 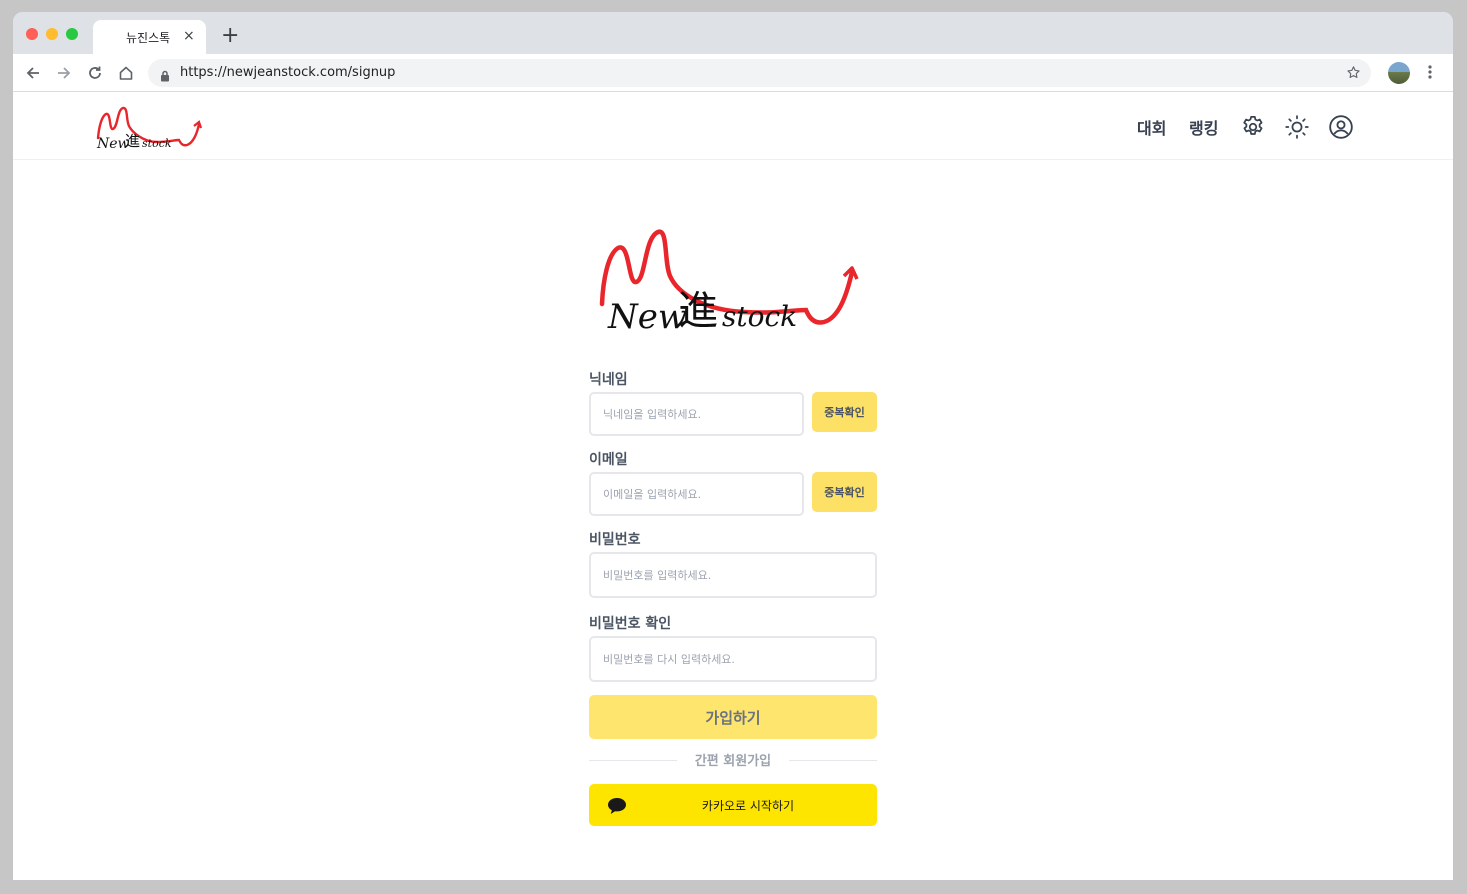 I want to click on lock-icon, so click(x=165, y=76).